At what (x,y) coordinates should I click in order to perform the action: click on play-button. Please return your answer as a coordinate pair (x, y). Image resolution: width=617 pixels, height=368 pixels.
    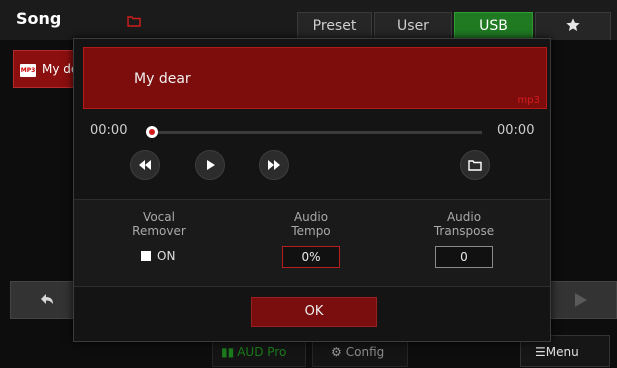
    Looking at the image, I should click on (210, 165).